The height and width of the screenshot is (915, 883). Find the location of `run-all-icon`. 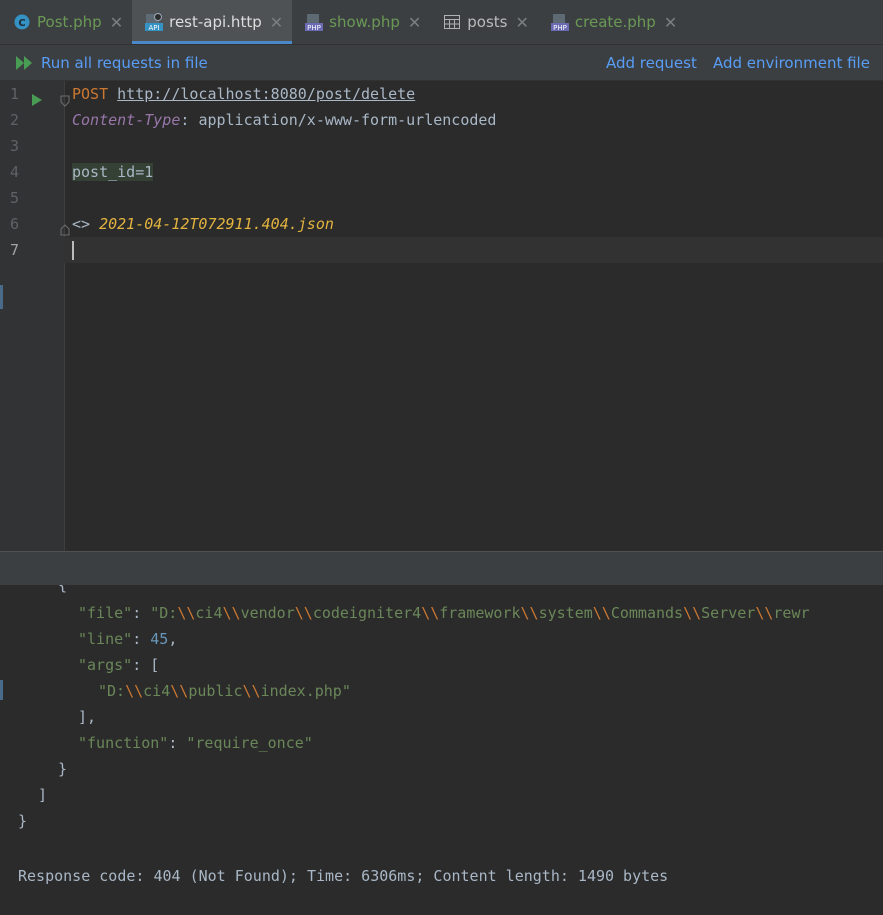

run-all-icon is located at coordinates (24, 62).